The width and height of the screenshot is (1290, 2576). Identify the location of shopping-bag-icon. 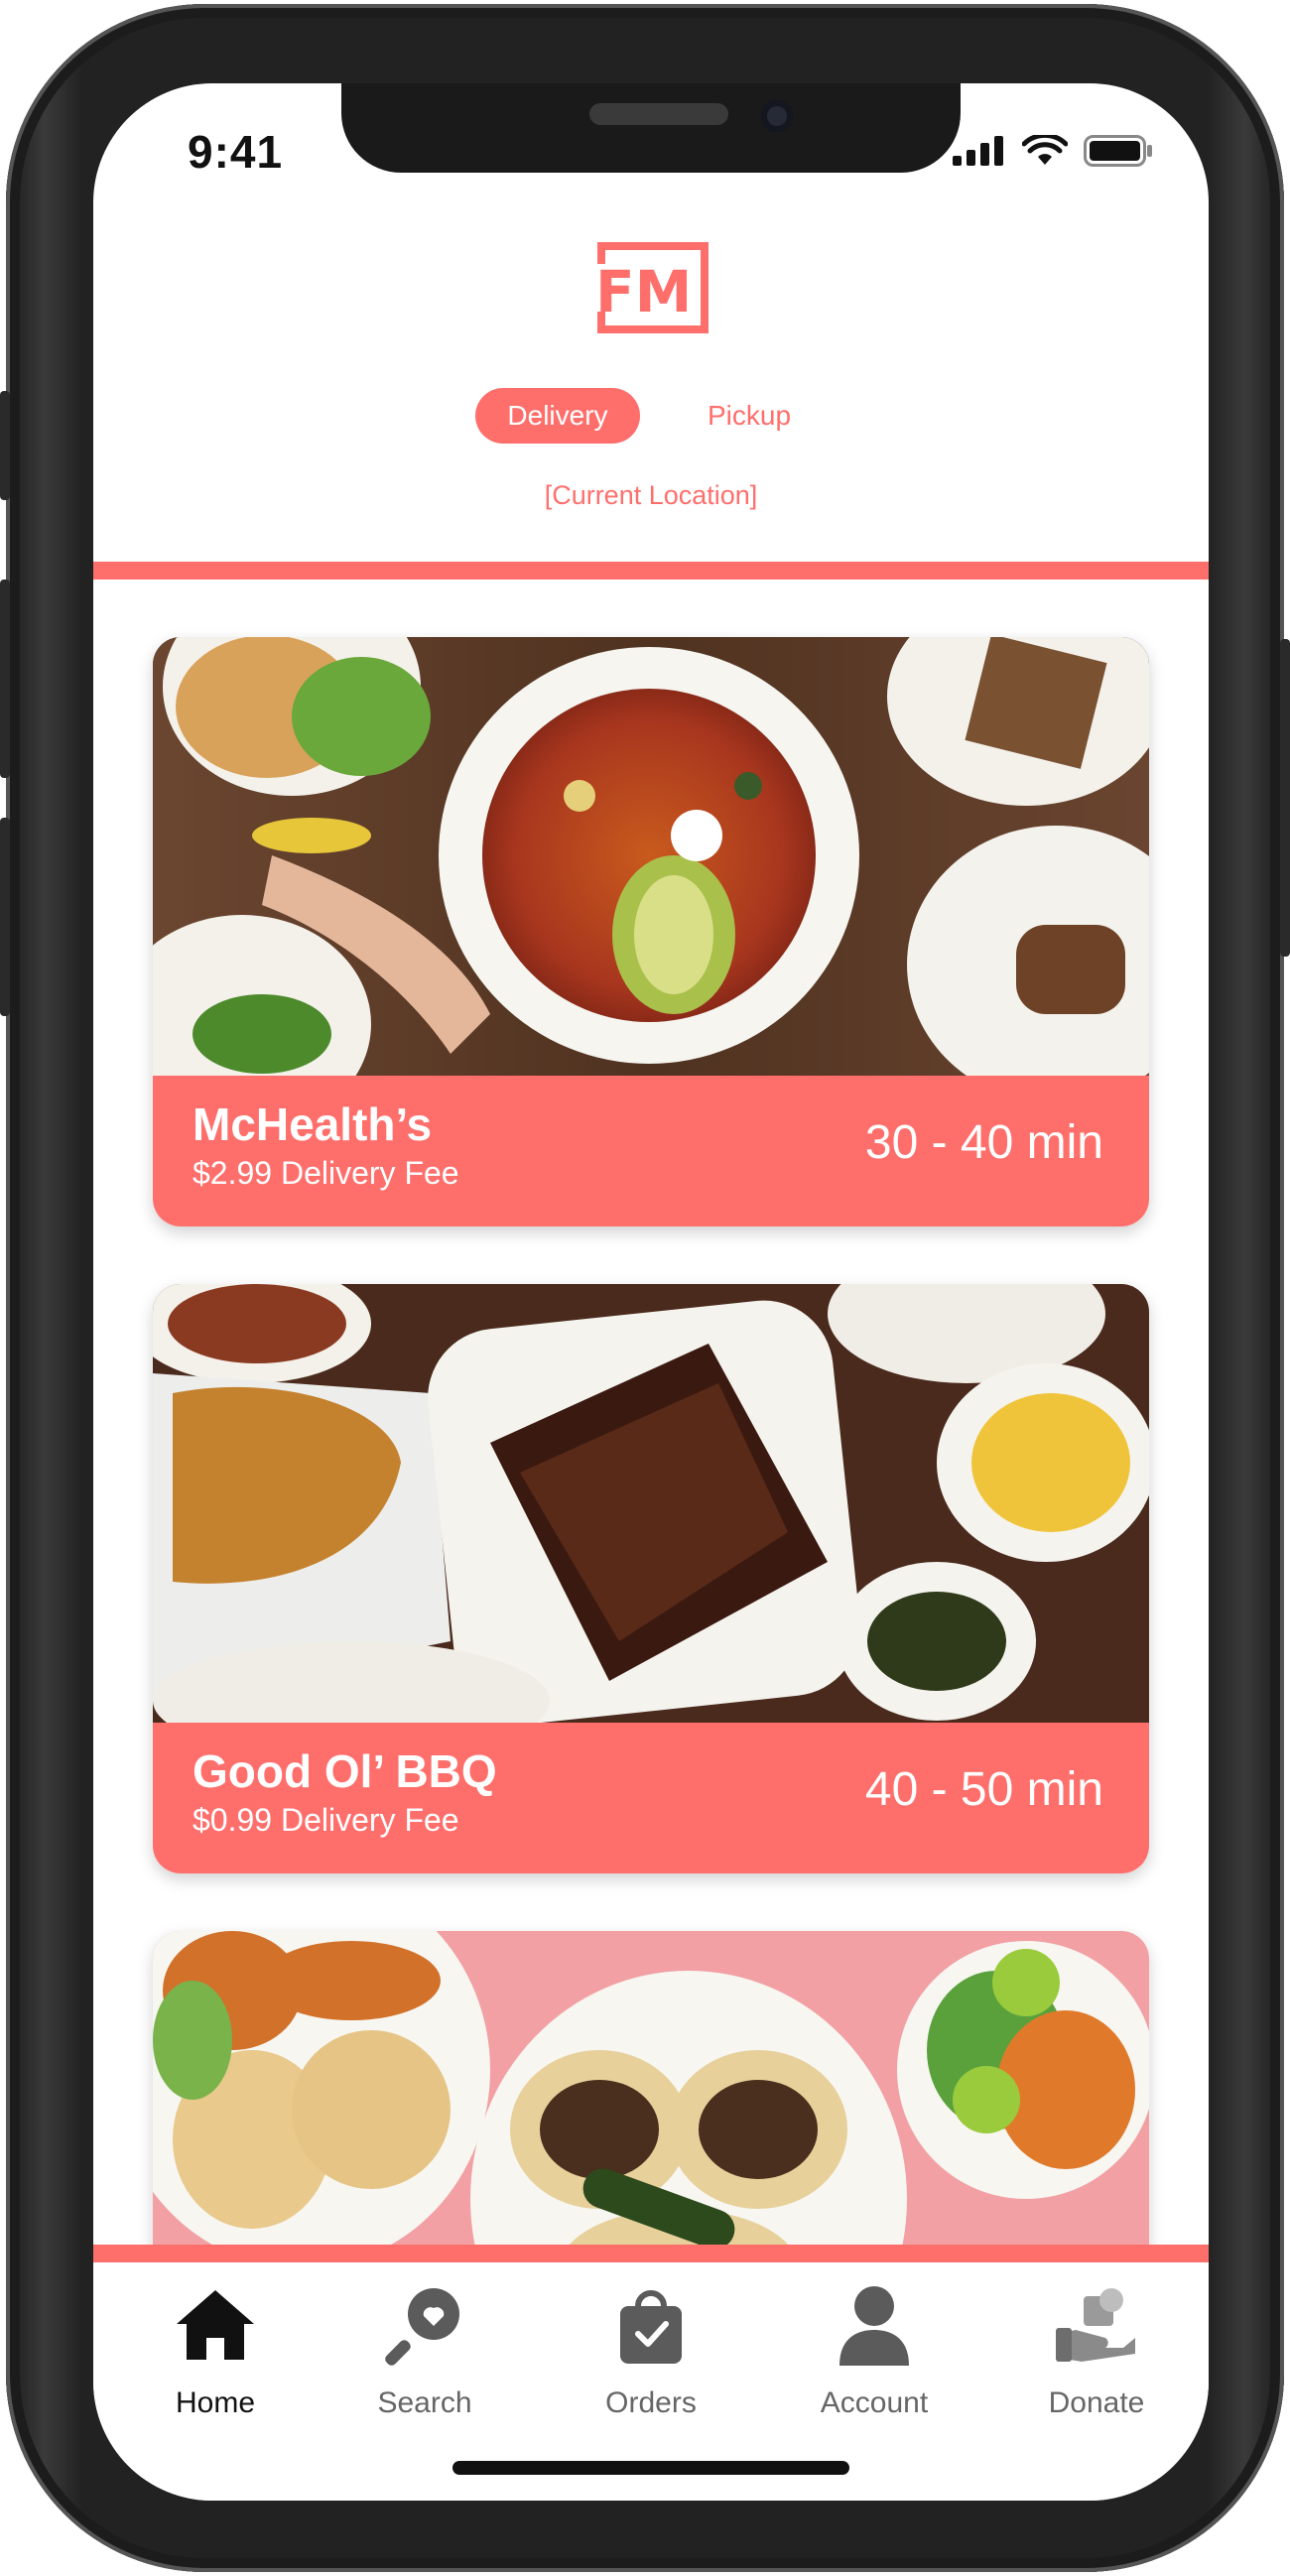
(651, 2327).